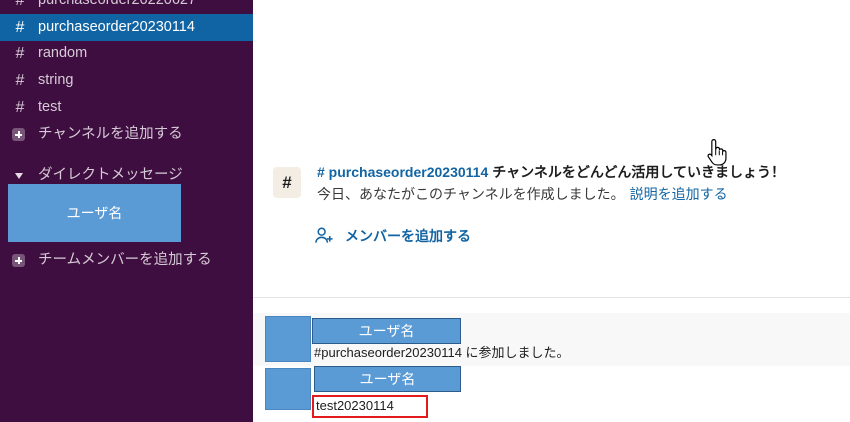 The height and width of the screenshot is (422, 850). What do you see at coordinates (63, 53) in the screenshot?
I see `channel-name: random` at bounding box center [63, 53].